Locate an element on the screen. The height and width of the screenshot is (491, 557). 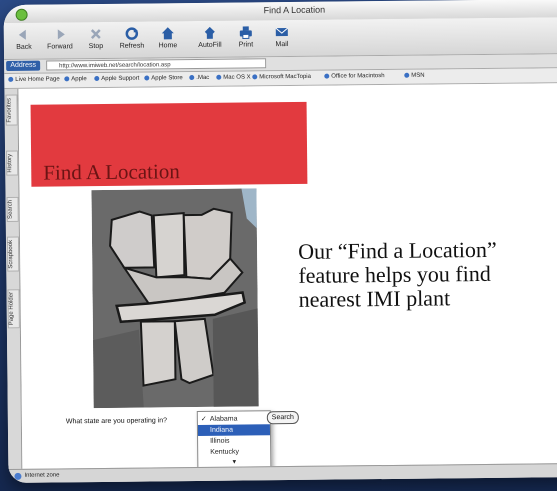
stop-label: Stop is located at coordinates (96, 46).